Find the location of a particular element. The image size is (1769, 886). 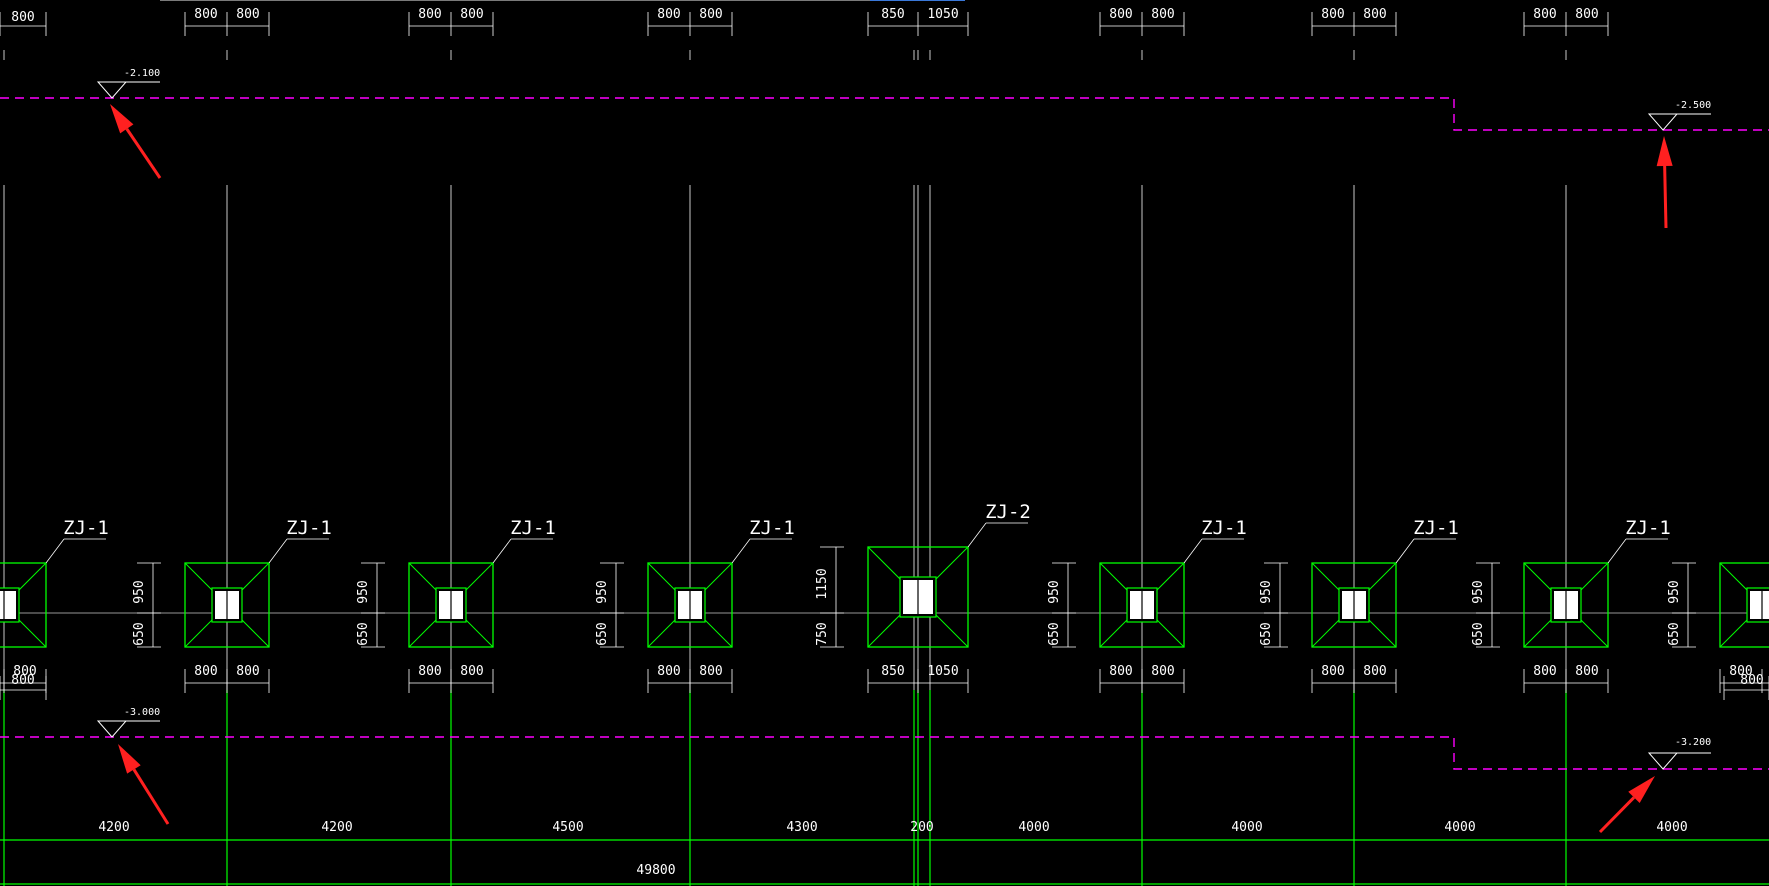

bay-dimension: 4500 is located at coordinates (567, 827).